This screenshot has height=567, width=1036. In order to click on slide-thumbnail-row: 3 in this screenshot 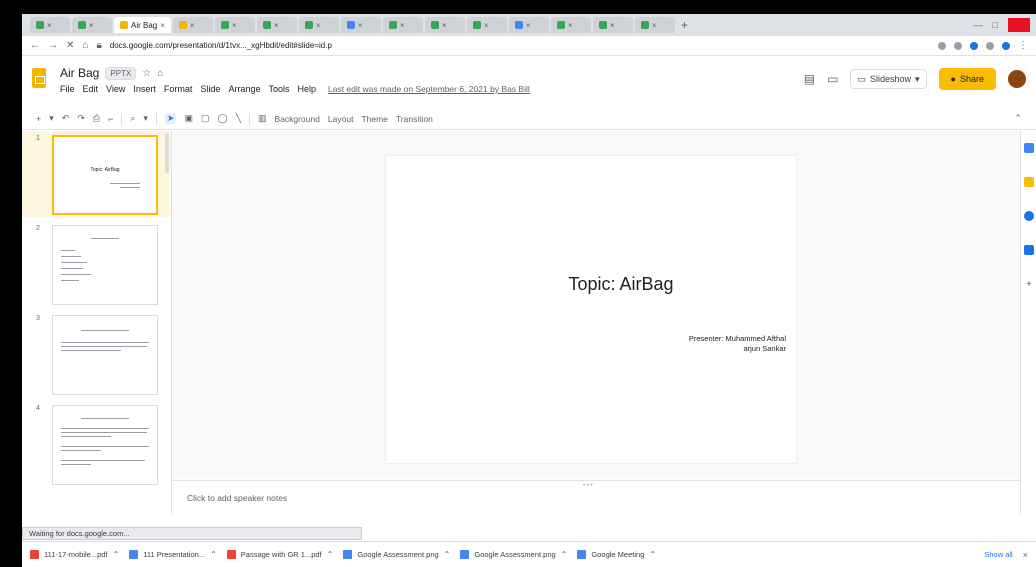, I will do `click(96, 354)`.